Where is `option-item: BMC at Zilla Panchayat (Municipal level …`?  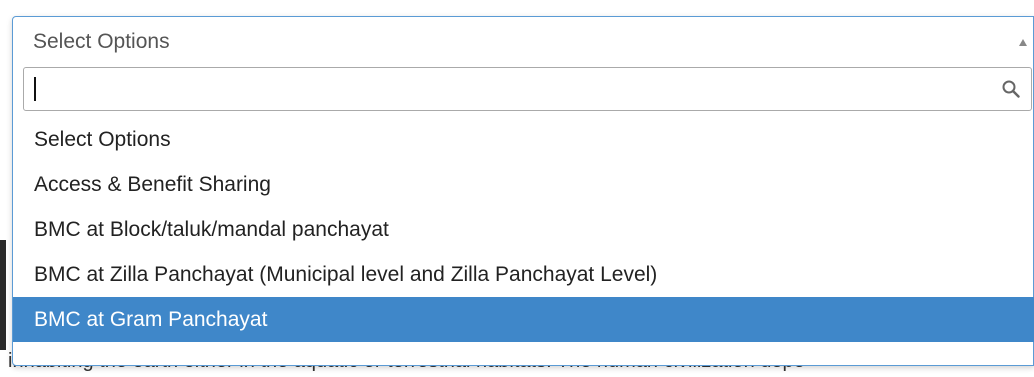
option-item: BMC at Zilla Panchayat (Municipal level … is located at coordinates (523, 274).